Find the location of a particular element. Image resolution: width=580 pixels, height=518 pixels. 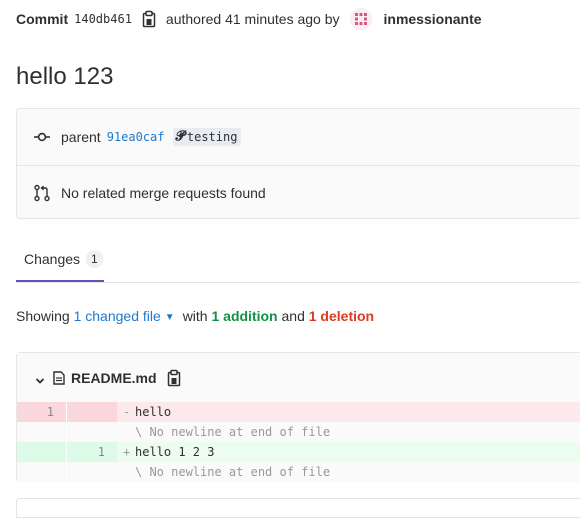

merge-request-icon is located at coordinates (42, 193).